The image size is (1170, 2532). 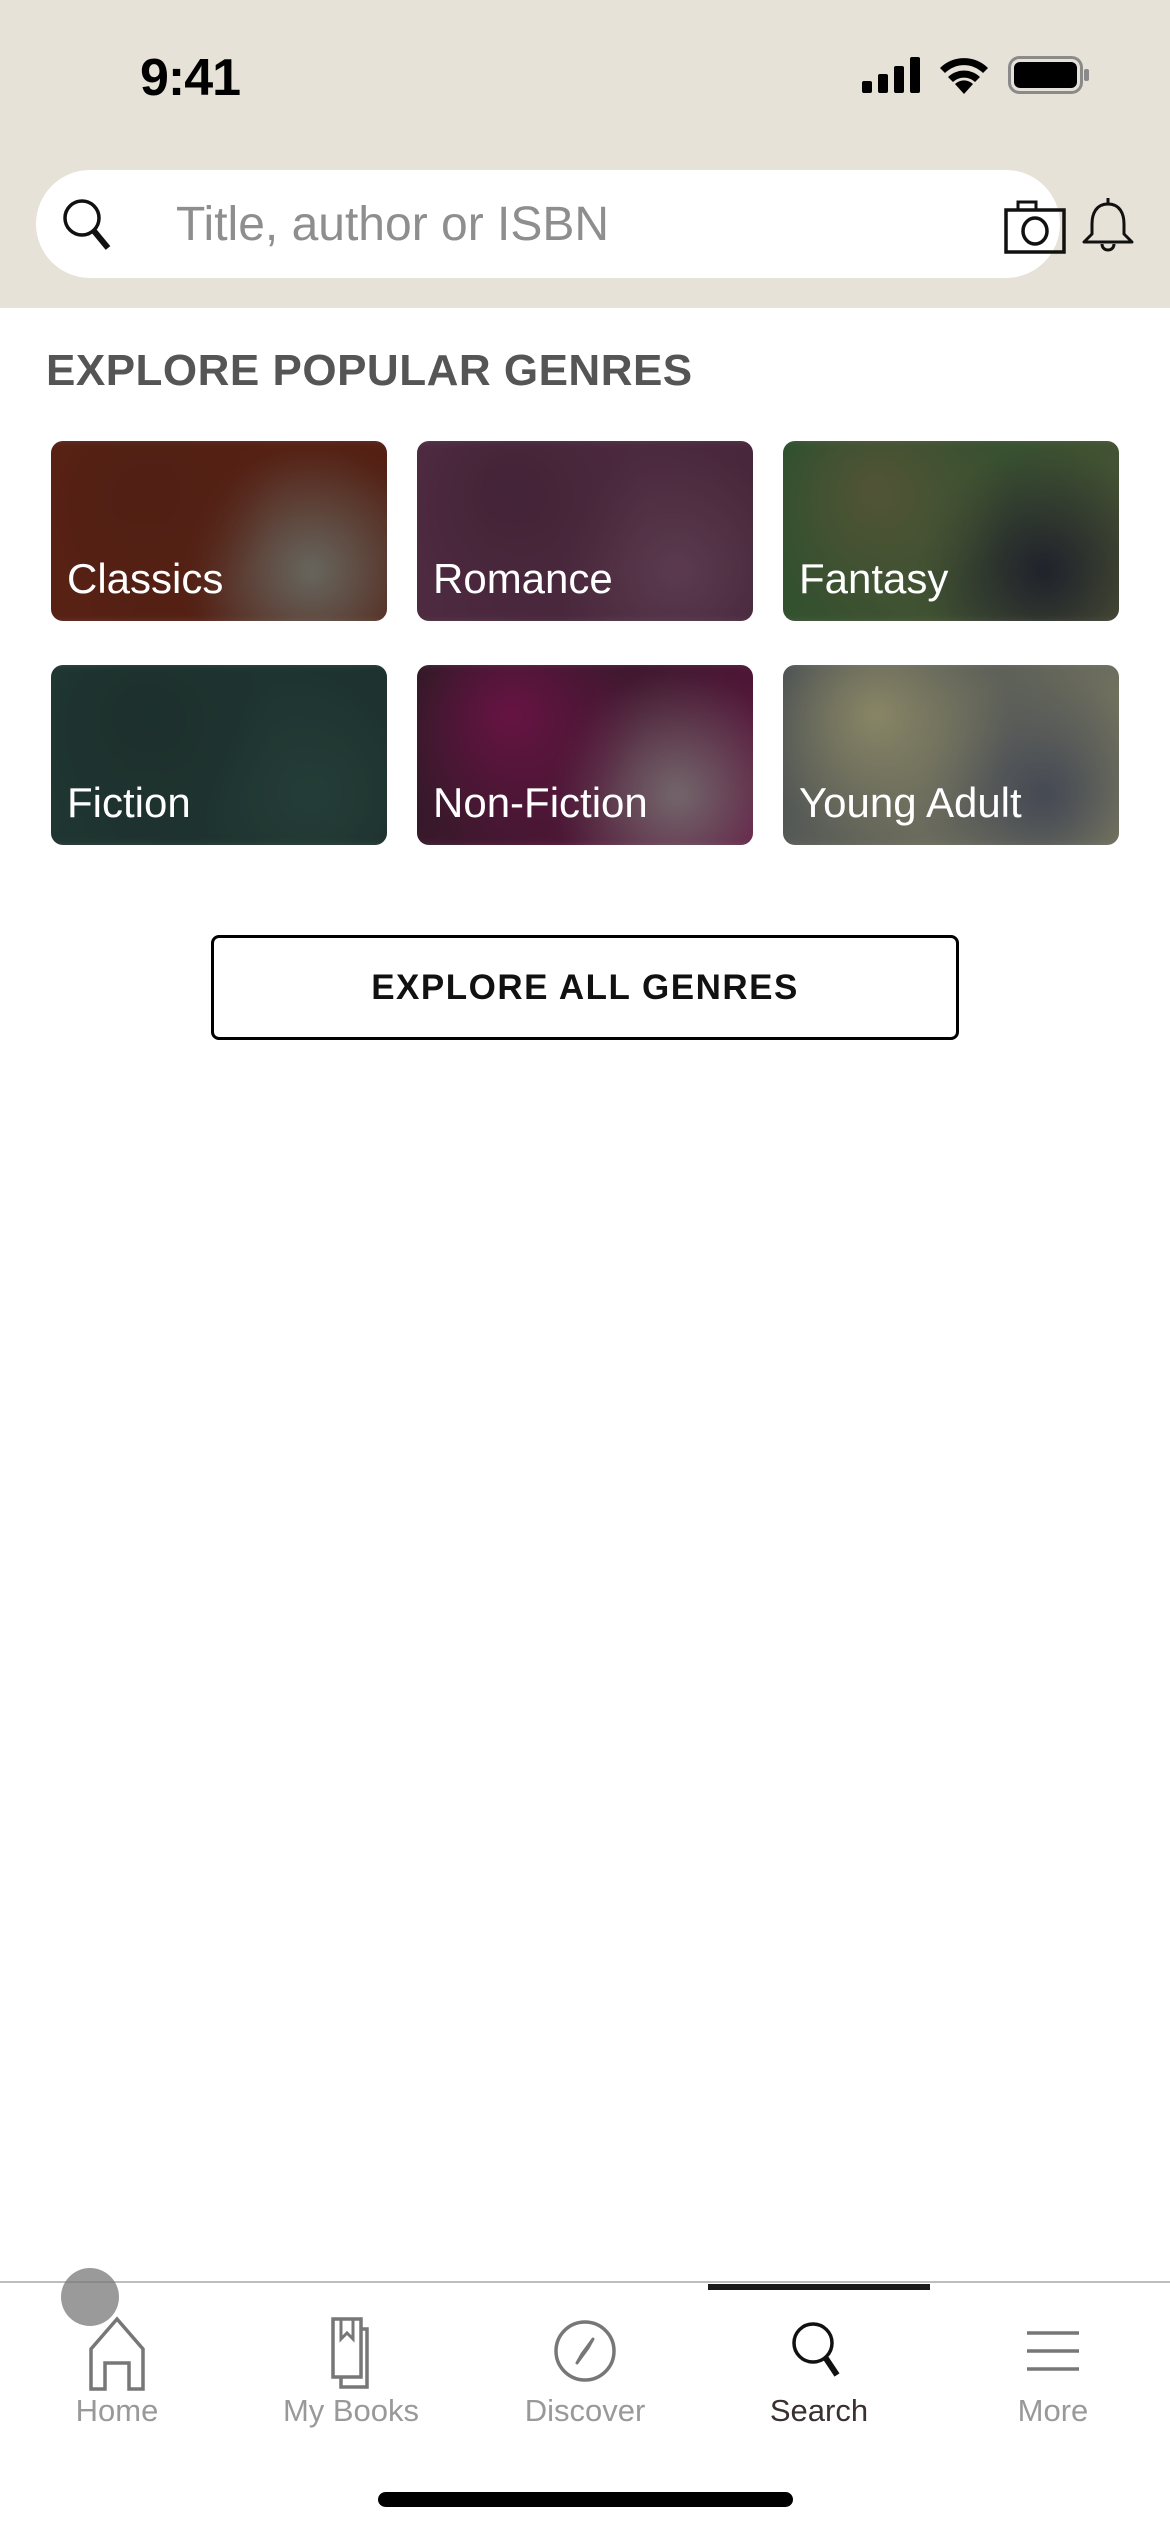 I want to click on genre-label: Fantasy, so click(x=874, y=578).